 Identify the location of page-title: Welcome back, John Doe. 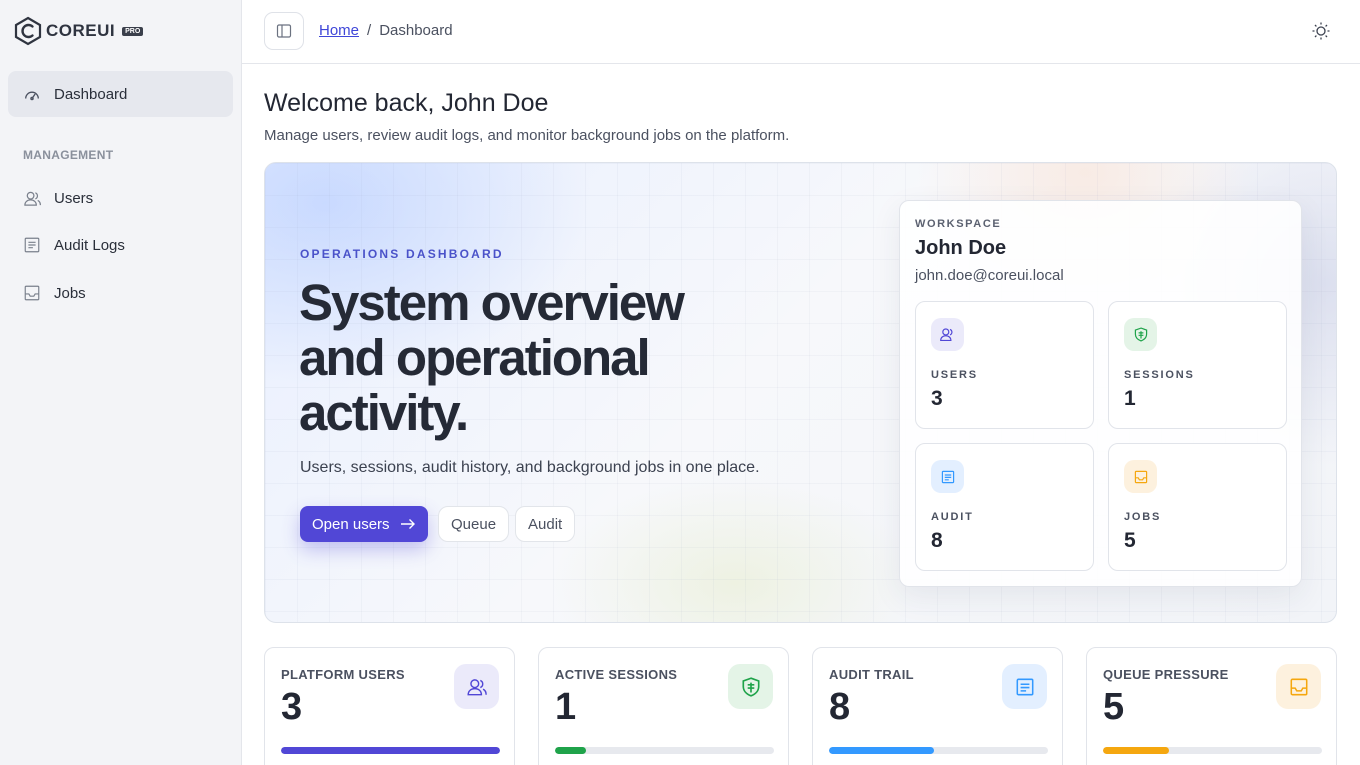
(406, 103).